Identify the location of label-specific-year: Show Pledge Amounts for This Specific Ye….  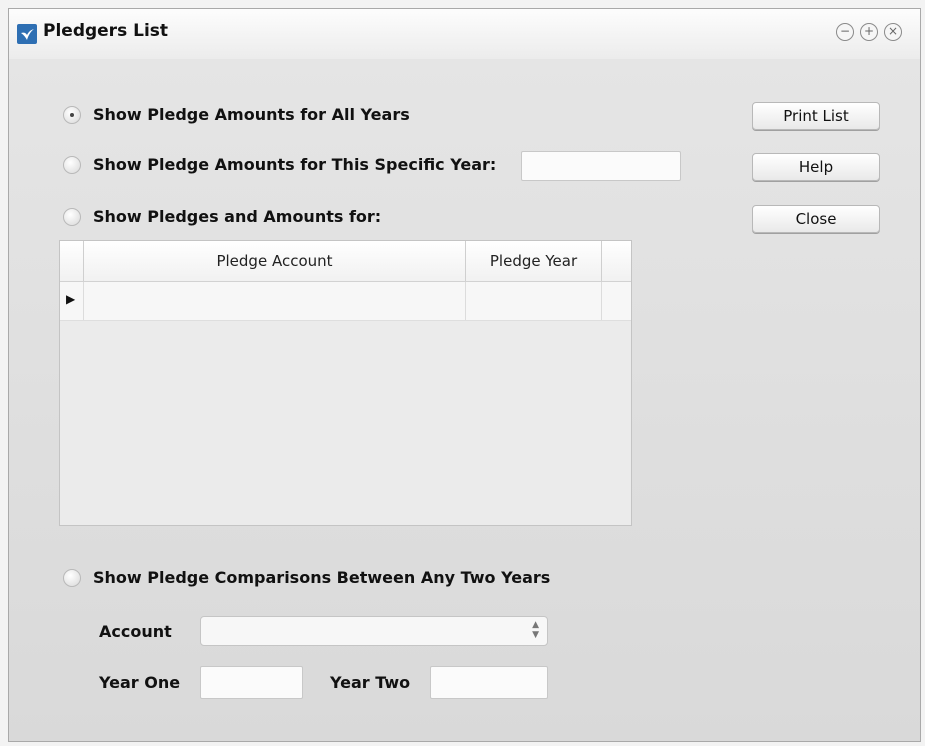
(295, 164).